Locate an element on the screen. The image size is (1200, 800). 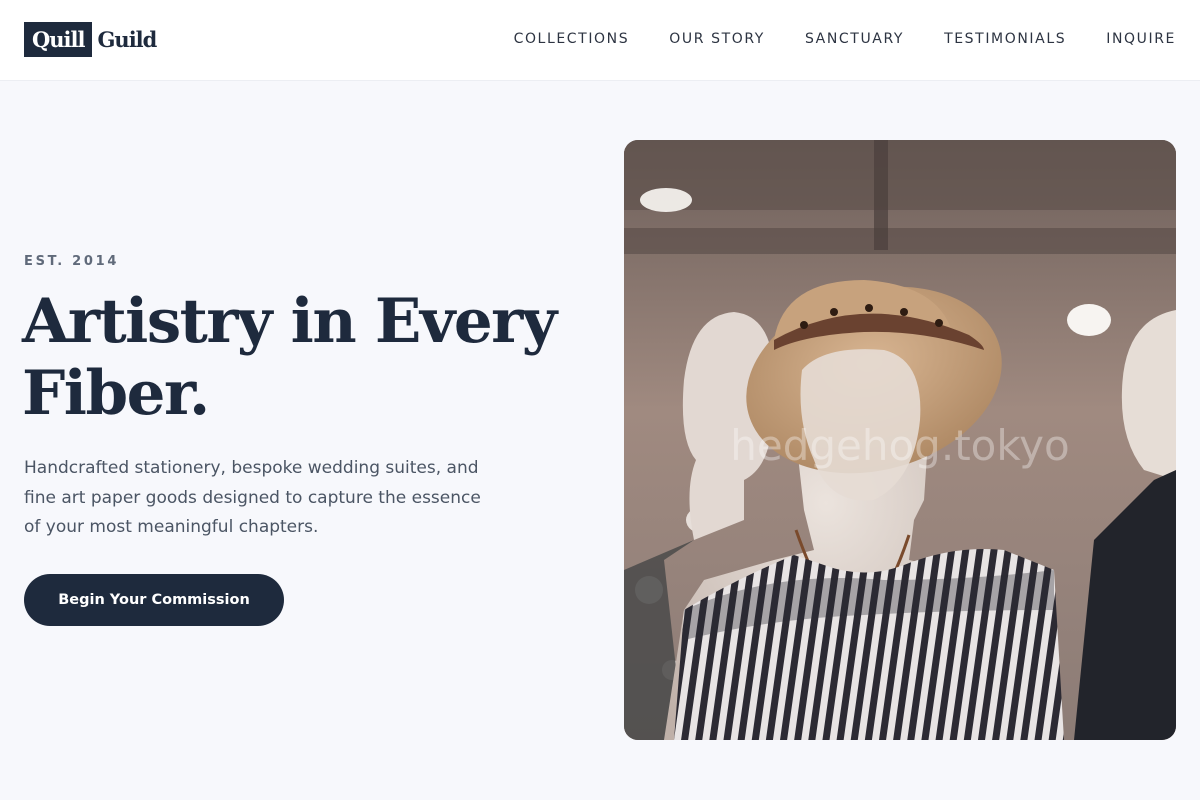
nav-link-collections: Collections is located at coordinates (572, 39).